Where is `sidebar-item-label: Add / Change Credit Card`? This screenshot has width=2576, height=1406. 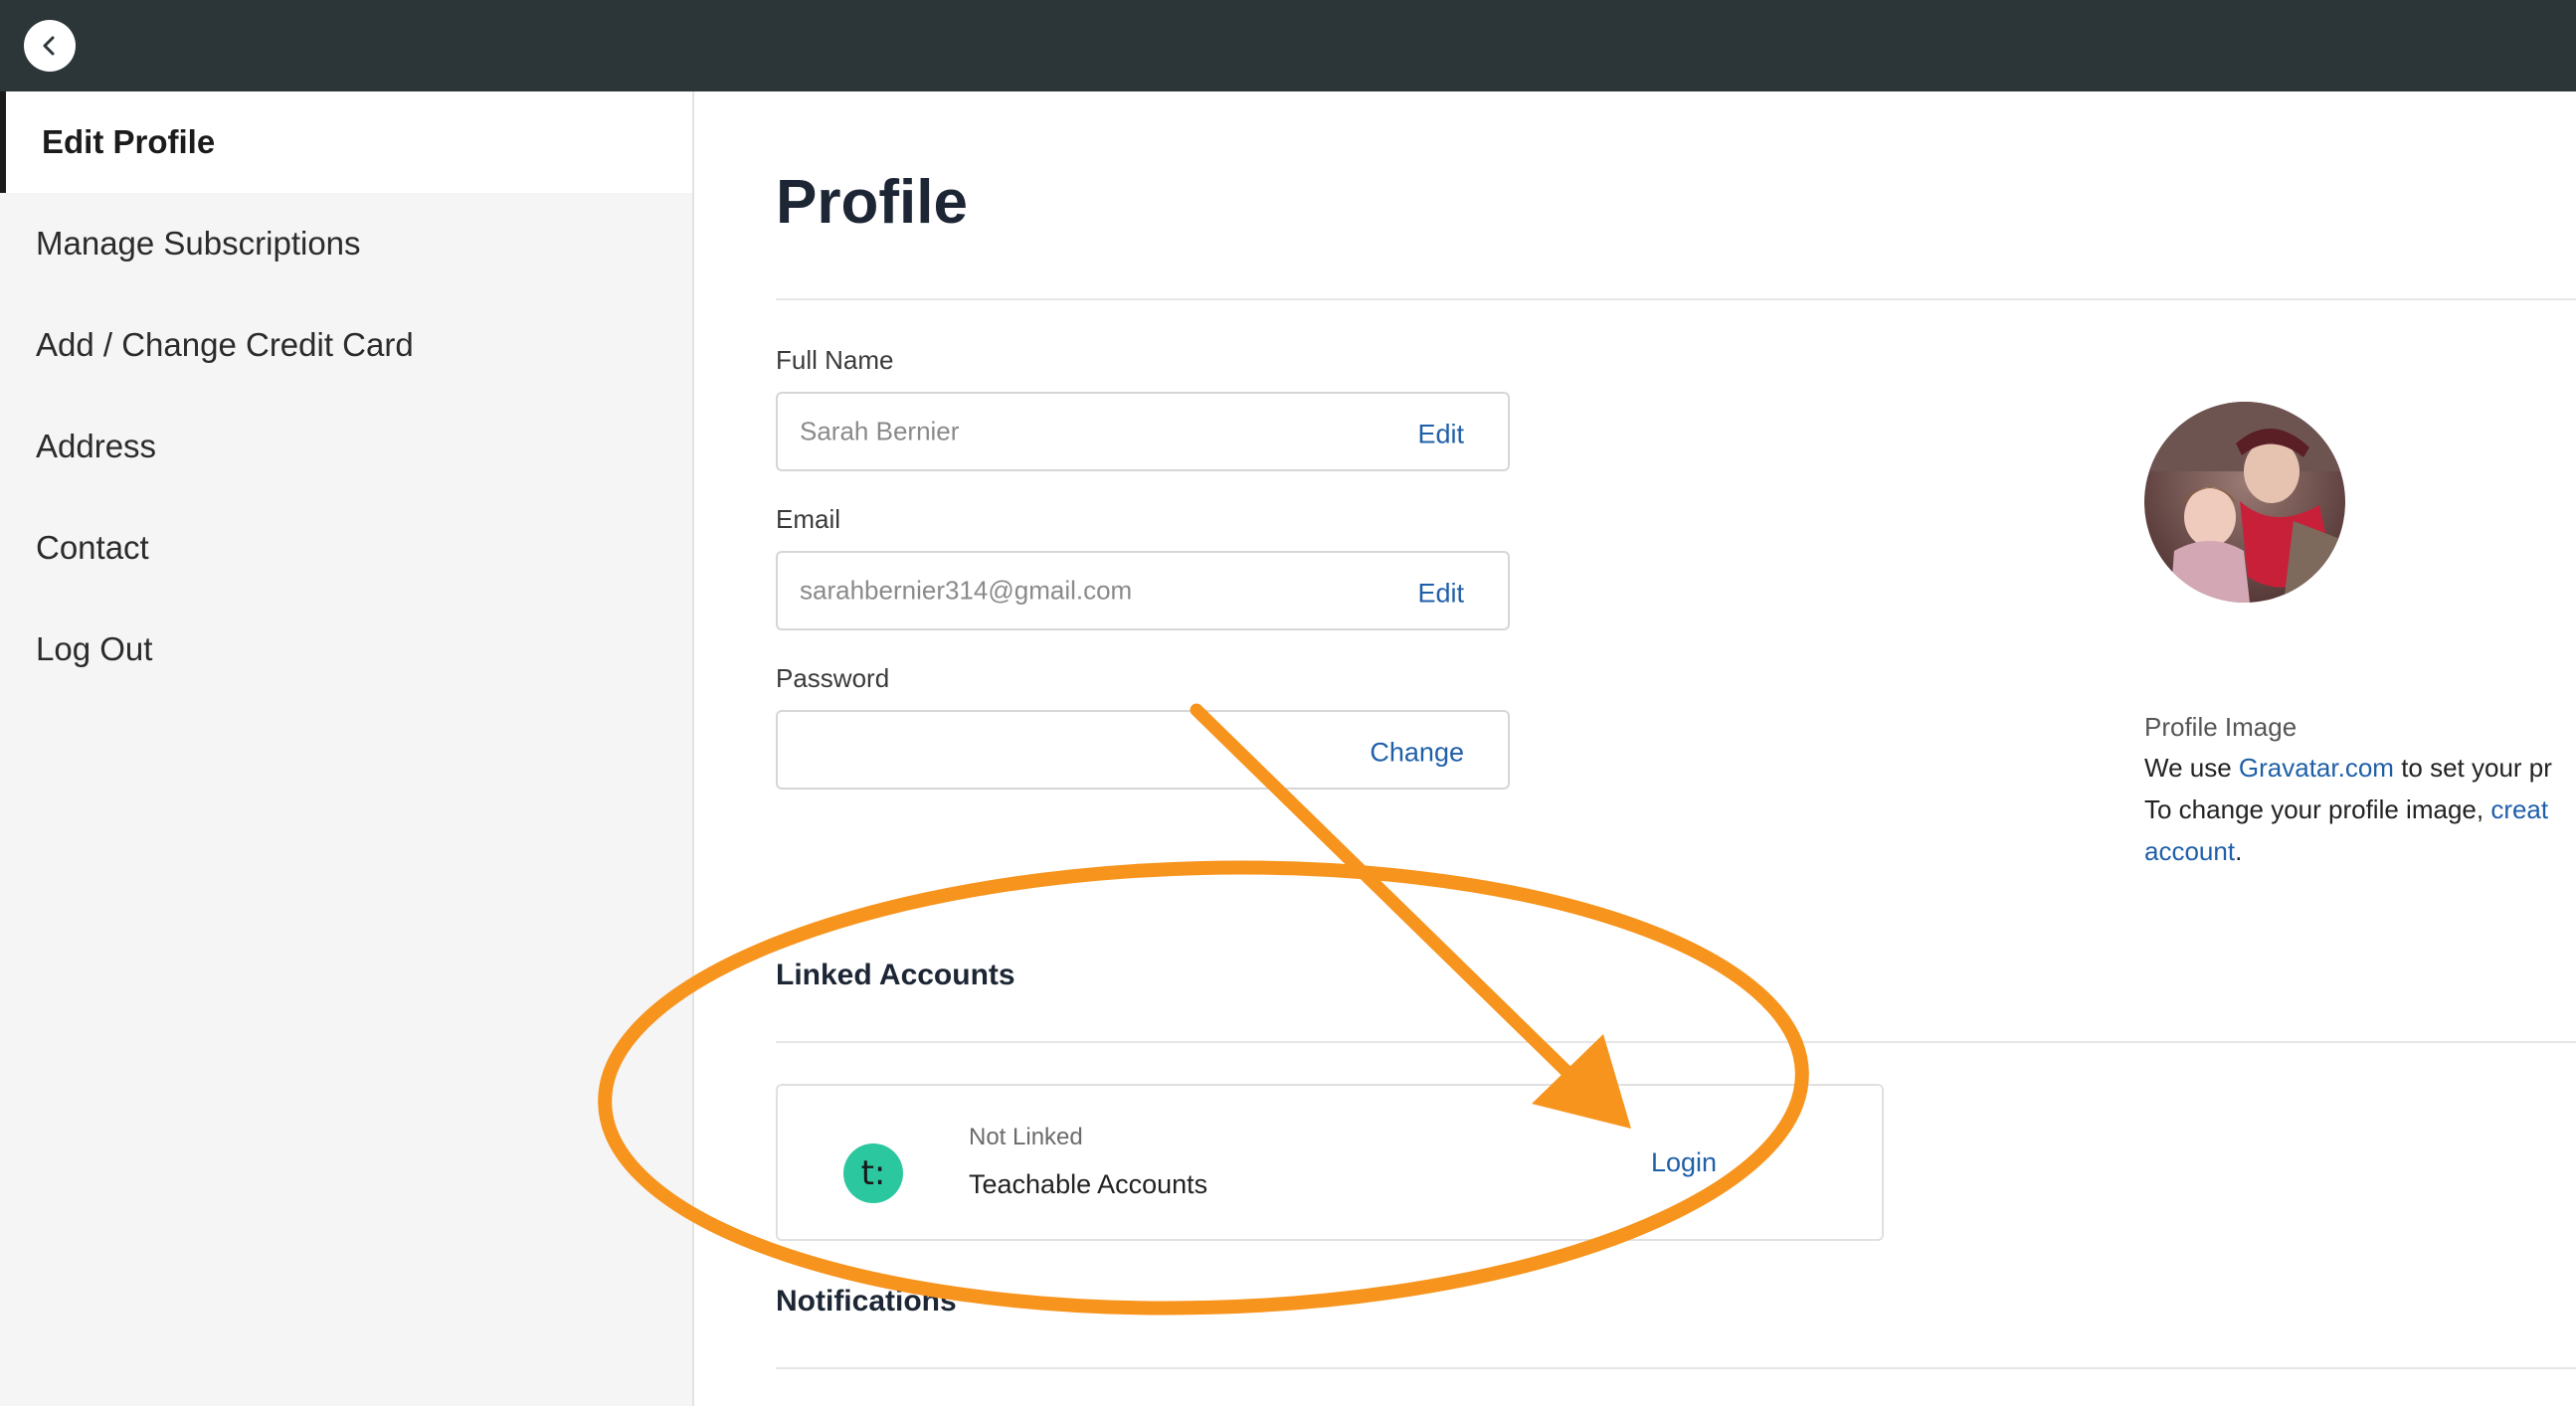 sidebar-item-label: Add / Change Credit Card is located at coordinates (225, 344).